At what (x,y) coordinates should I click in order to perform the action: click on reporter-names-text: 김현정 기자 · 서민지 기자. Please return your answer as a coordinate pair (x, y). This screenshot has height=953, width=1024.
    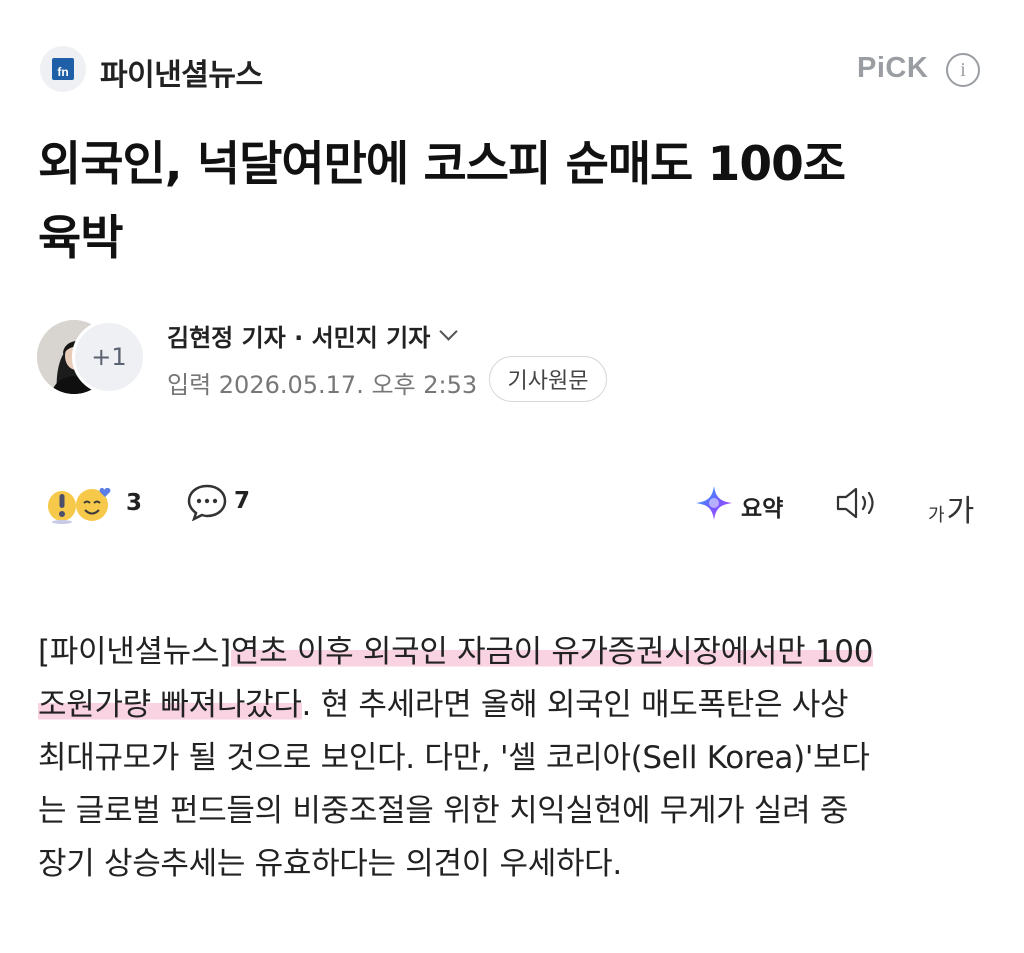
    Looking at the image, I should click on (299, 338).